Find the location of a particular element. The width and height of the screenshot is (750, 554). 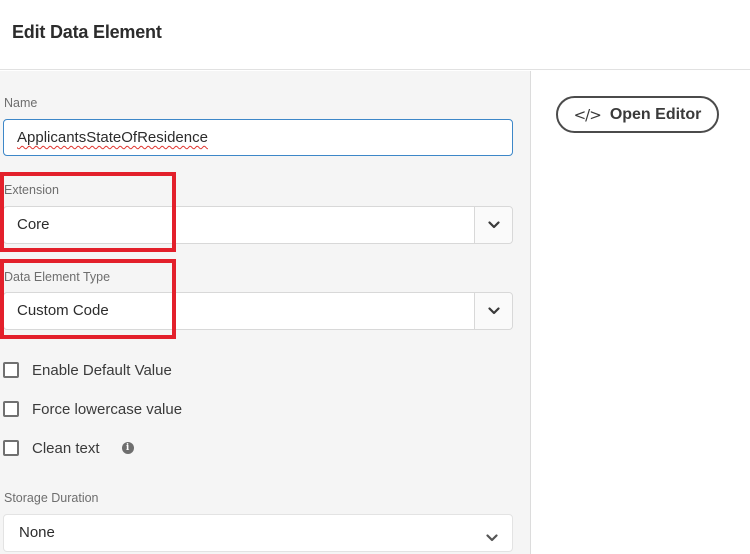

name-input-value: ApplicantsStateOfResidence is located at coordinates (112, 137).